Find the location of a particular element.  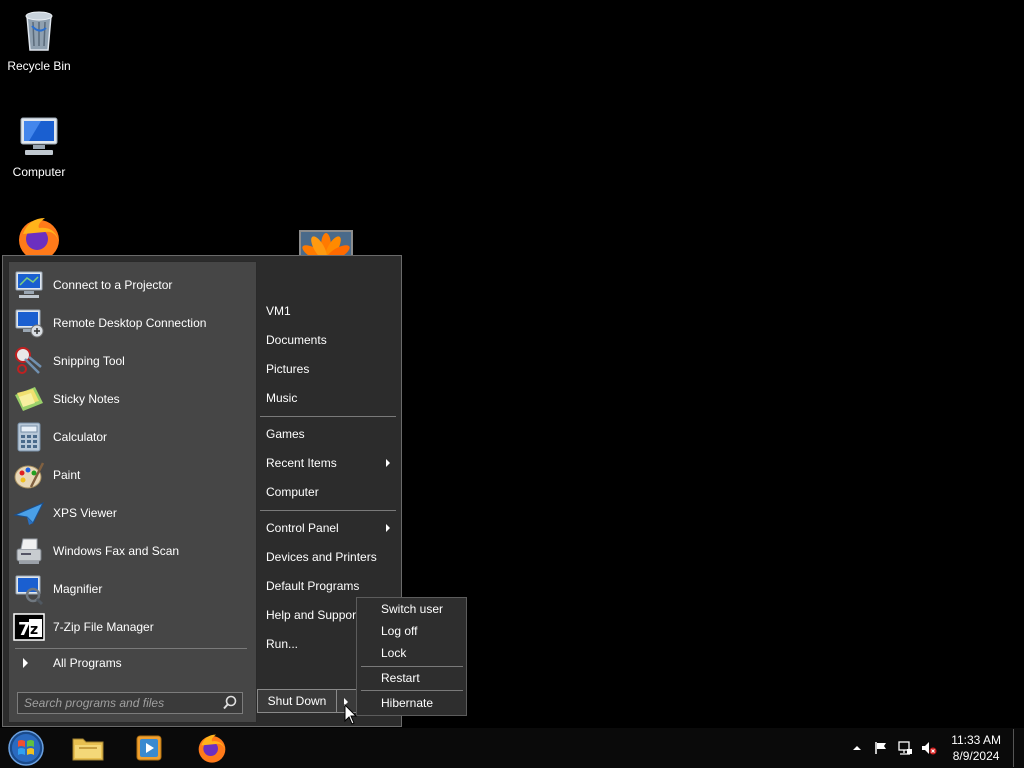

taskbar-firefox is located at coordinates (212, 748).